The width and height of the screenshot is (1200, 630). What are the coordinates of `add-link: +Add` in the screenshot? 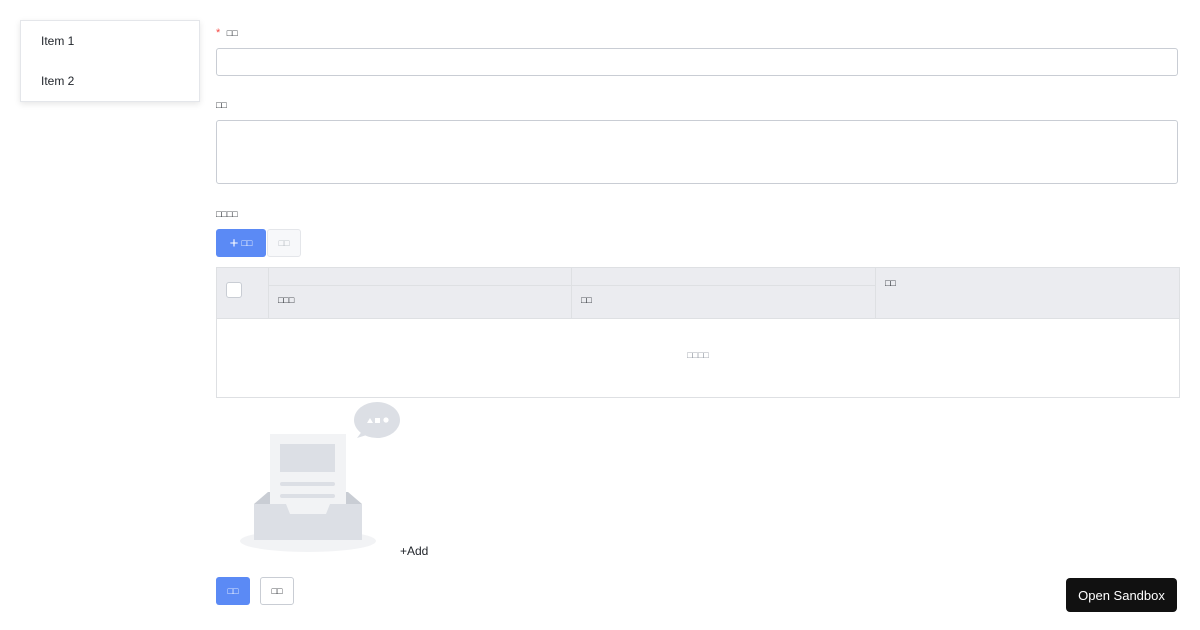 It's located at (414, 551).